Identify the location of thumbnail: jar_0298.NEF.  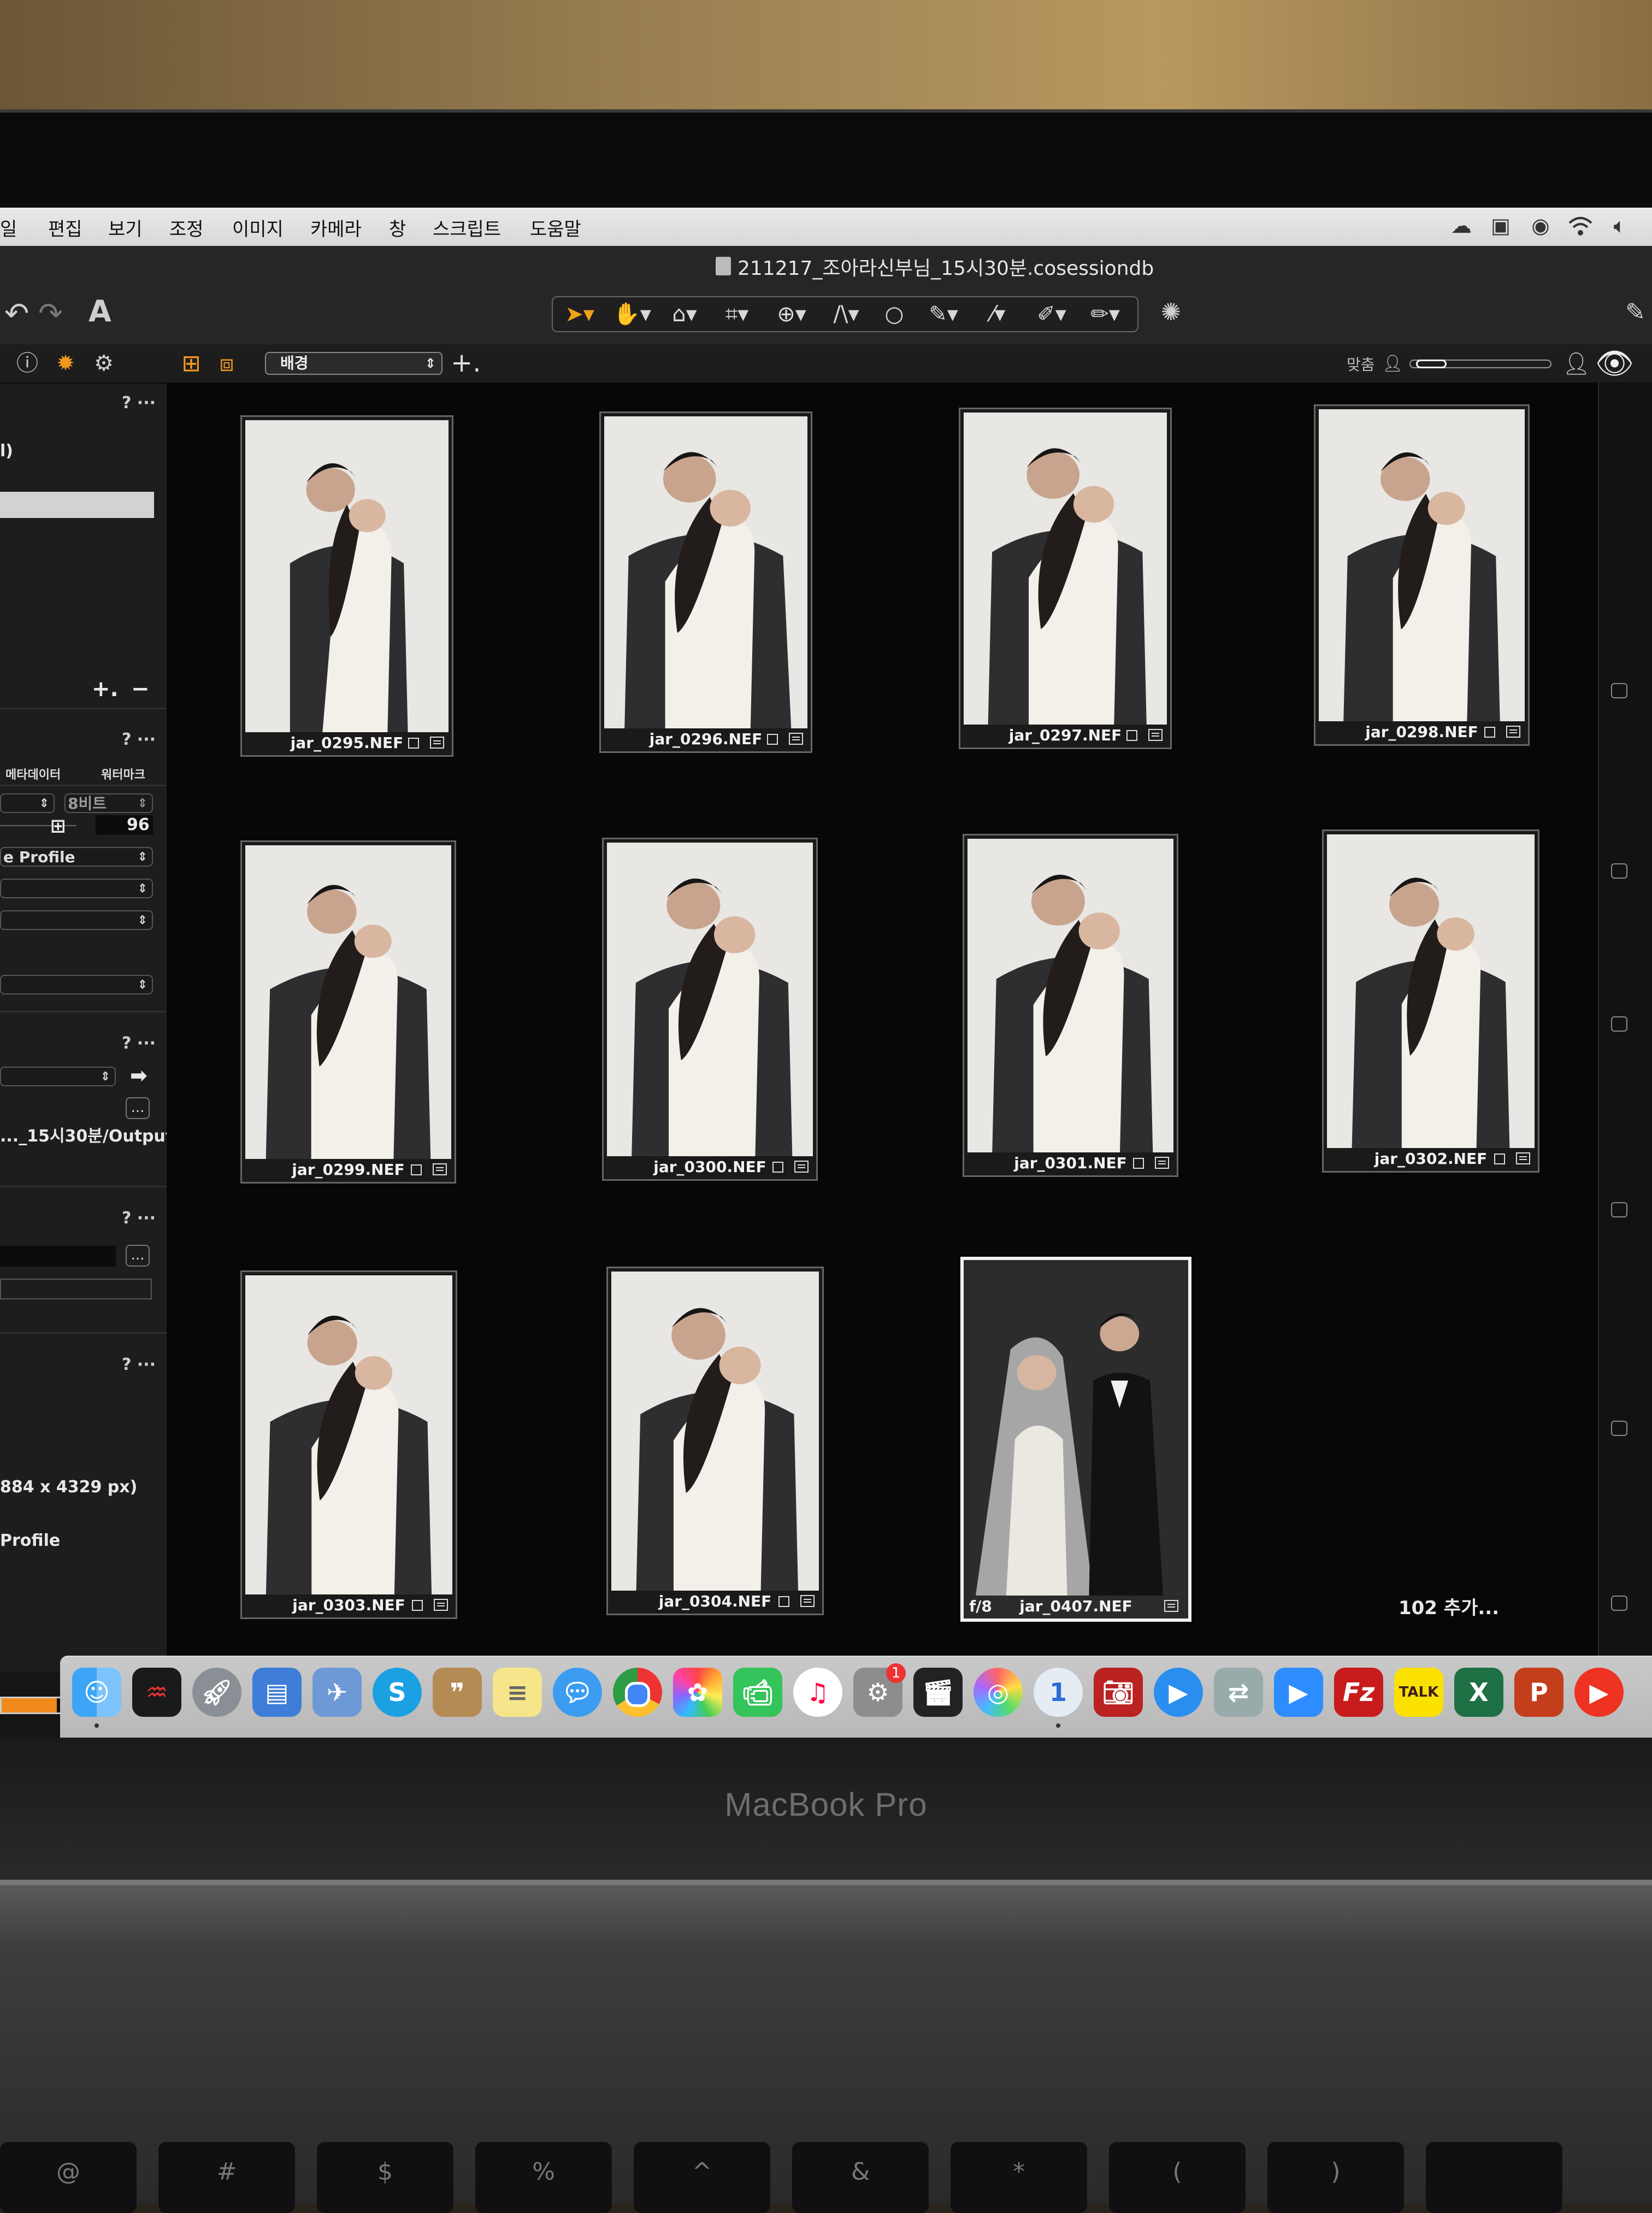
(1422, 575).